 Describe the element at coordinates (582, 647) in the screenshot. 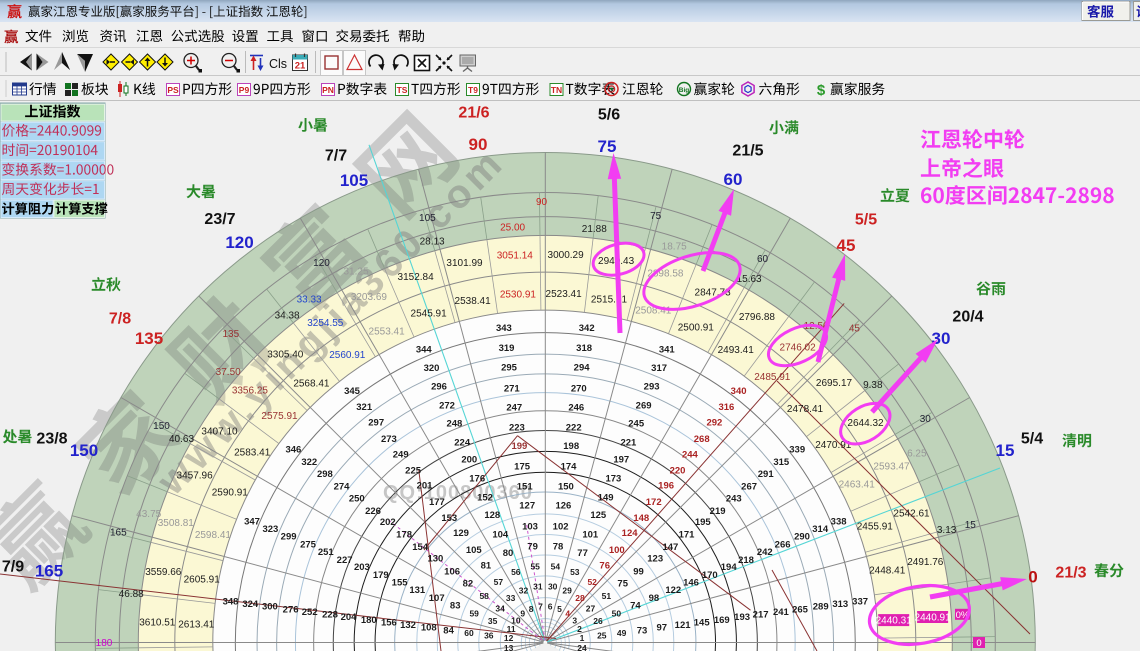

I see `svg-text: 24` at that location.